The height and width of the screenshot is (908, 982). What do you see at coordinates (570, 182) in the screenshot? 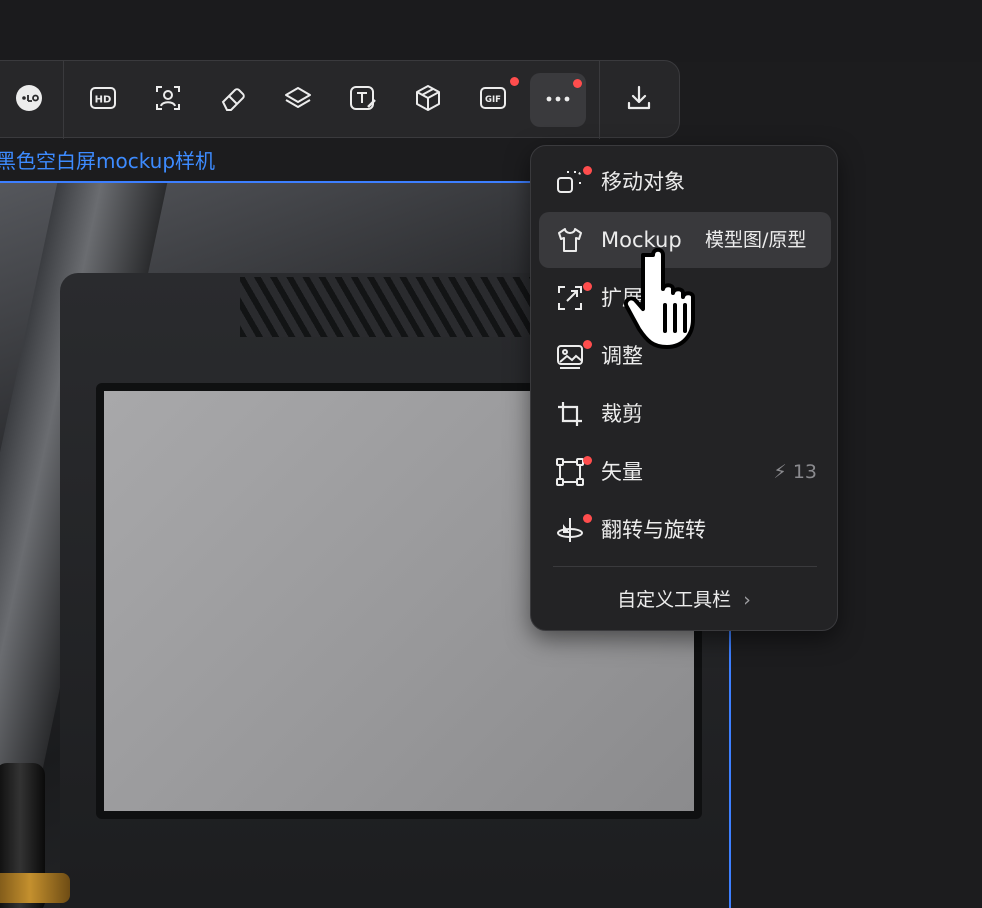
I see `move-object-icon` at bounding box center [570, 182].